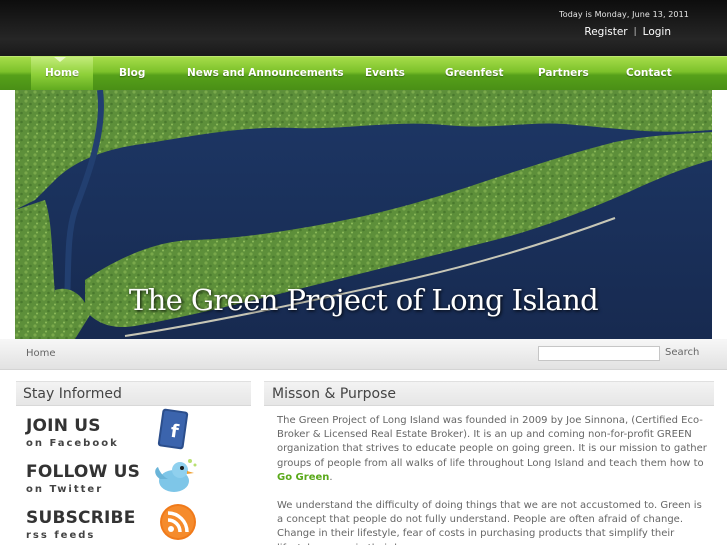 Image resolution: width=727 pixels, height=545 pixels. Describe the element at coordinates (72, 394) in the screenshot. I see `sidebar-title: Stay Informed` at that location.